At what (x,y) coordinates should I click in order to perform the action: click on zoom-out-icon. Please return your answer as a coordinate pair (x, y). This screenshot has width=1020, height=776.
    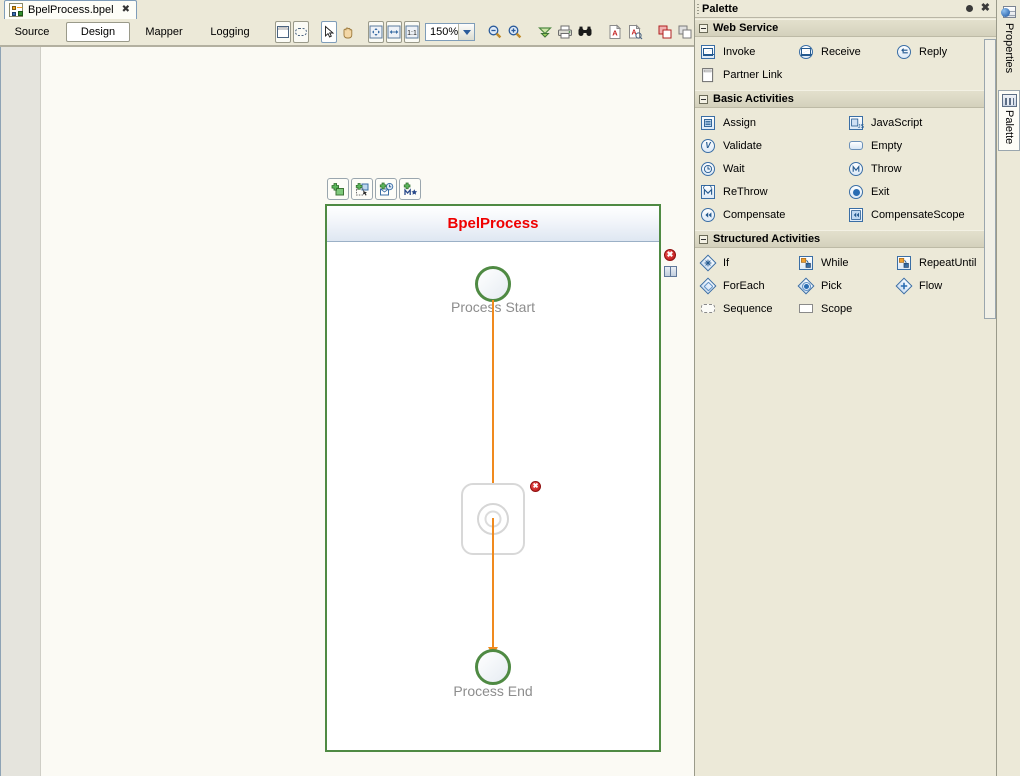
    Looking at the image, I should click on (495, 32).